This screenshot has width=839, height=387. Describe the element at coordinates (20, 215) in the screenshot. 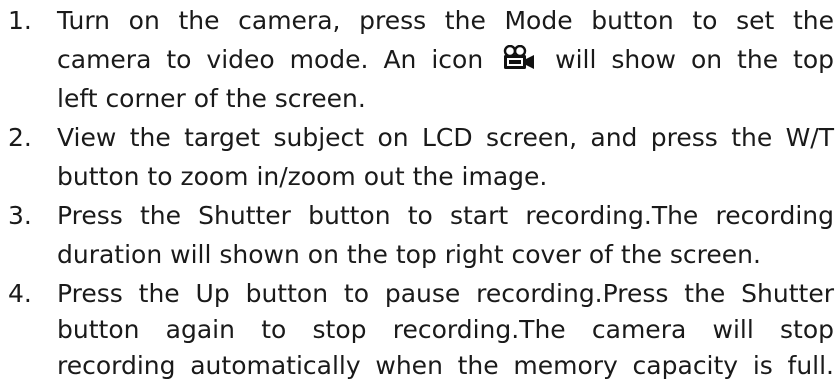

I see `step-number: 3.` at that location.